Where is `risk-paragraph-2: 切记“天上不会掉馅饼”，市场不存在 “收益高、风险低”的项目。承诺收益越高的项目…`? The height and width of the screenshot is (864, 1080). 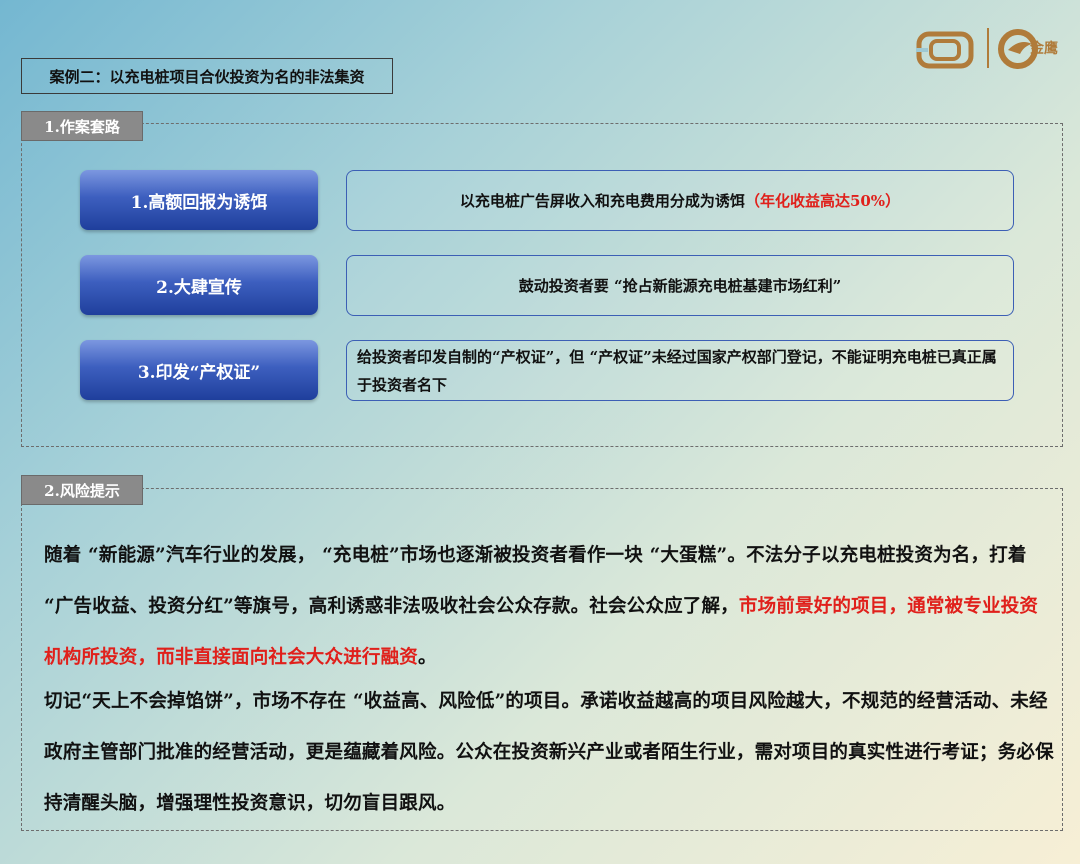 risk-paragraph-2: 切记“天上不会掉馅饼”，市场不存在 “收益高、风险低”的项目。承诺收益越高的项目… is located at coordinates (549, 752).